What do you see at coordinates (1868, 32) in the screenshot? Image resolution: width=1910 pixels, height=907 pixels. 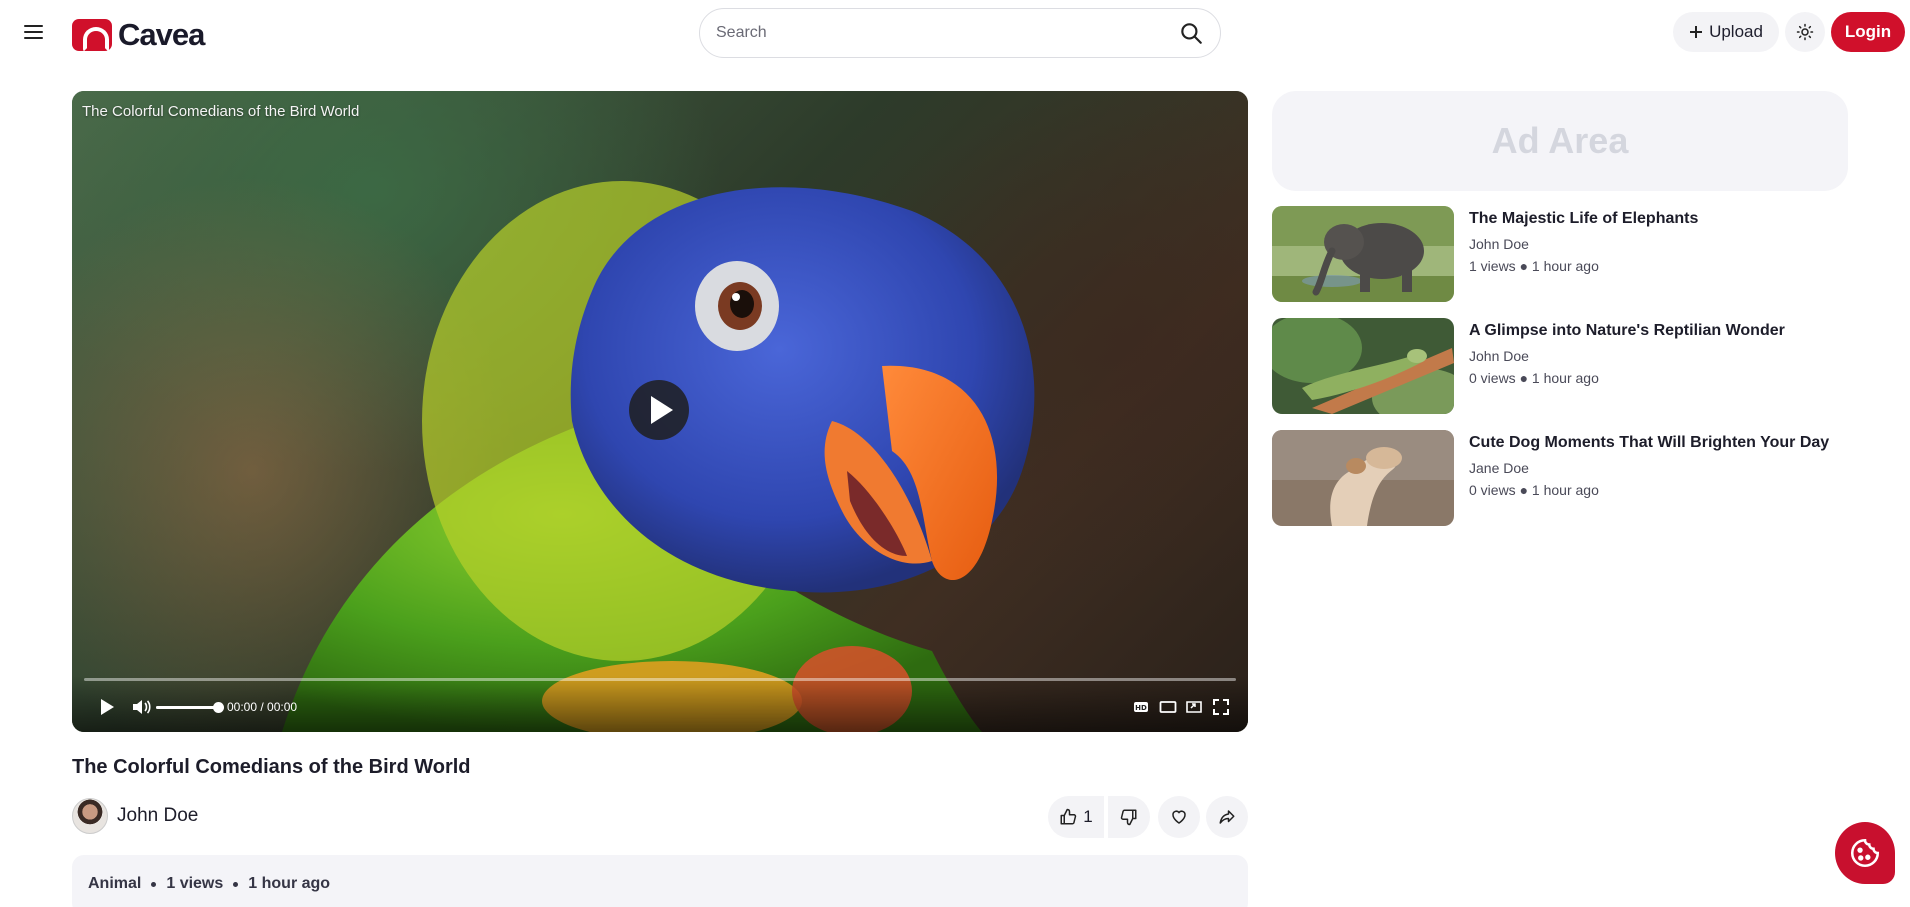 I see `login-button: Login` at bounding box center [1868, 32].